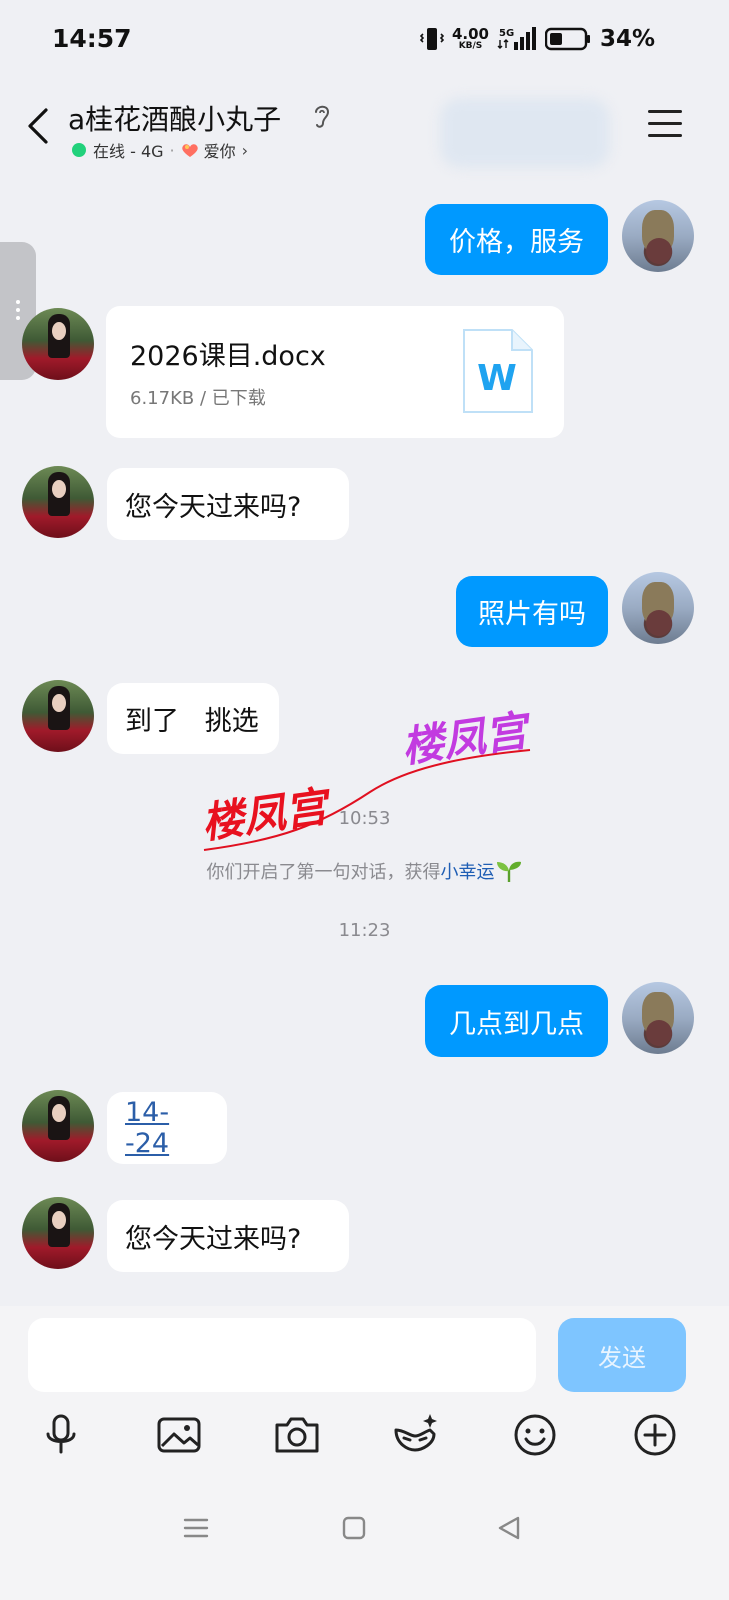  I want to click on system-message: 你们开启了第一句对话，获得小幸运, so click(364, 871).